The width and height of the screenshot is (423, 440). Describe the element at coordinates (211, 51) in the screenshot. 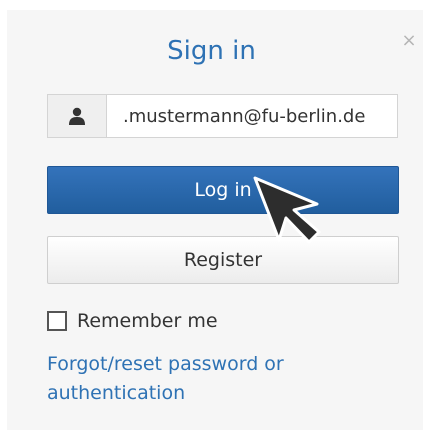

I see `dialog-title: Sign in` at that location.